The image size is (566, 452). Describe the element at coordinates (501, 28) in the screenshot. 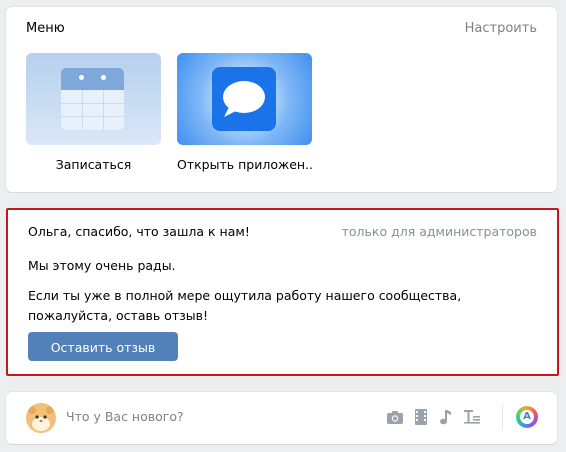

I see `menu-configure-link: Настроить` at that location.